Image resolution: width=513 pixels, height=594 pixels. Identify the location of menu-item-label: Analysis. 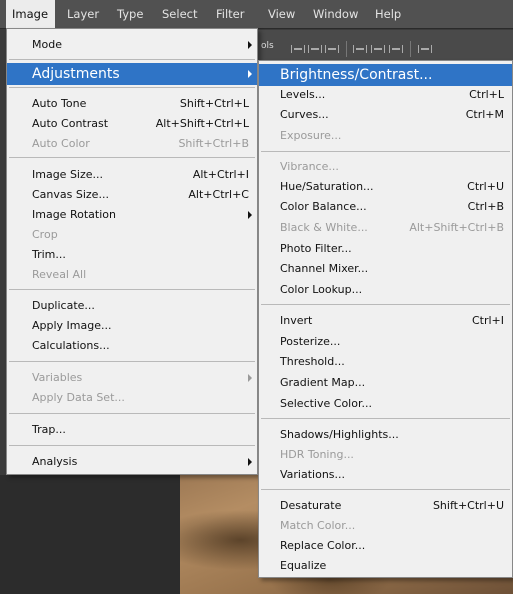
(55, 461).